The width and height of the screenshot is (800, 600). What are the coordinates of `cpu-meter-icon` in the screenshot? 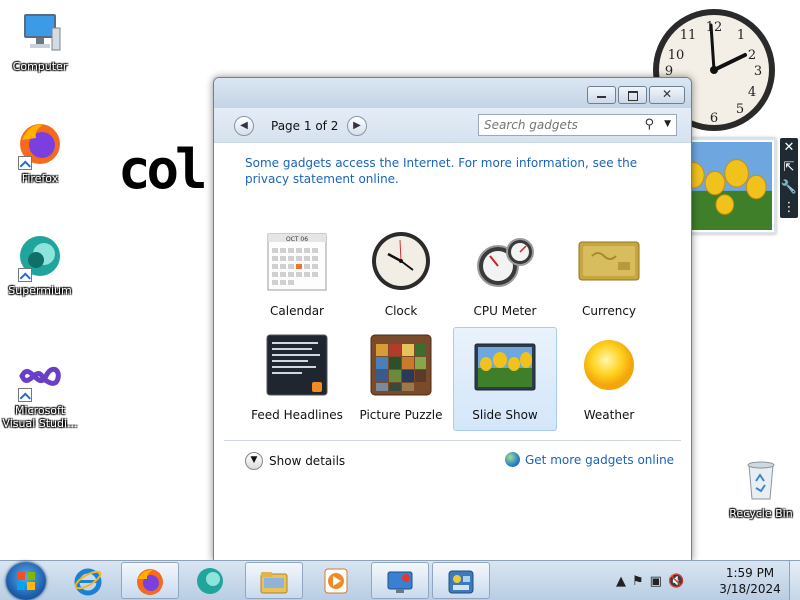 It's located at (505, 261).